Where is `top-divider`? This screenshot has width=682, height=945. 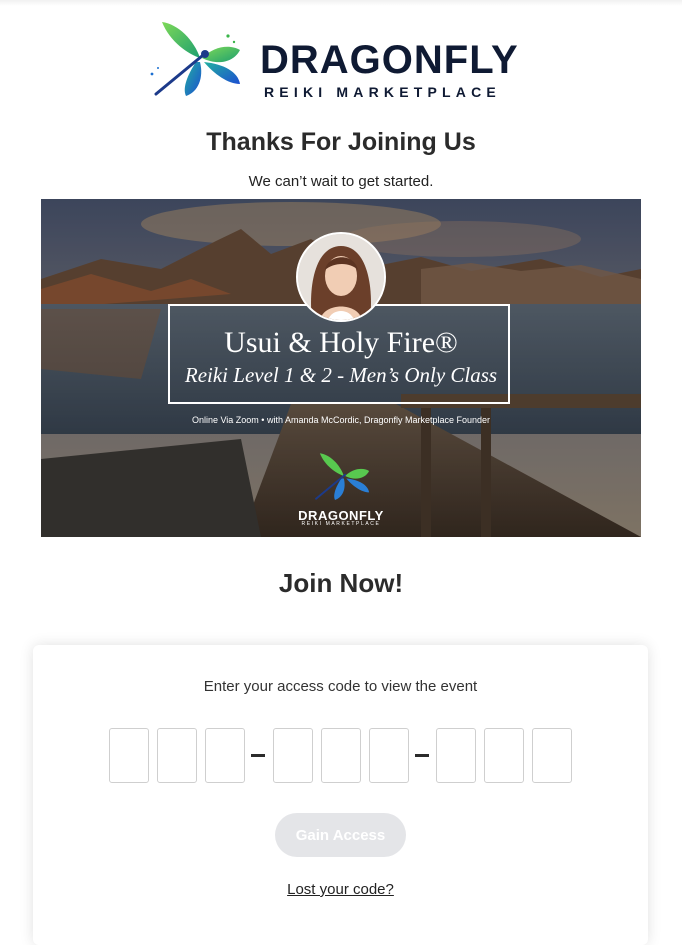 top-divider is located at coordinates (341, 3).